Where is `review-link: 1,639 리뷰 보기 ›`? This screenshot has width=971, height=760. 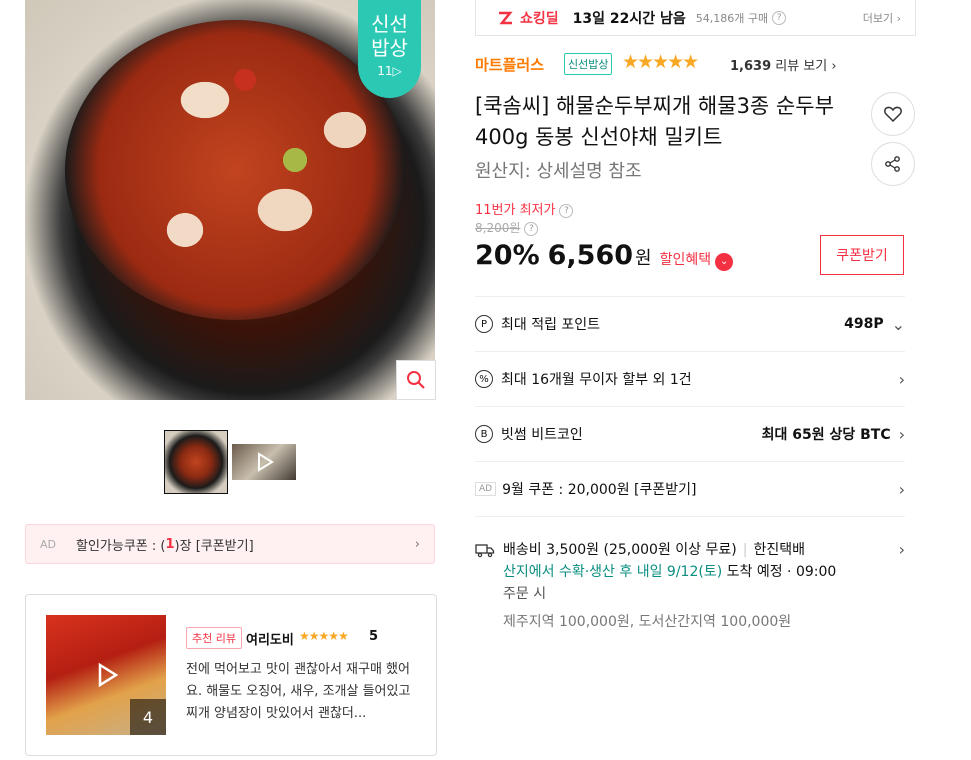 review-link: 1,639 리뷰 보기 › is located at coordinates (783, 64).